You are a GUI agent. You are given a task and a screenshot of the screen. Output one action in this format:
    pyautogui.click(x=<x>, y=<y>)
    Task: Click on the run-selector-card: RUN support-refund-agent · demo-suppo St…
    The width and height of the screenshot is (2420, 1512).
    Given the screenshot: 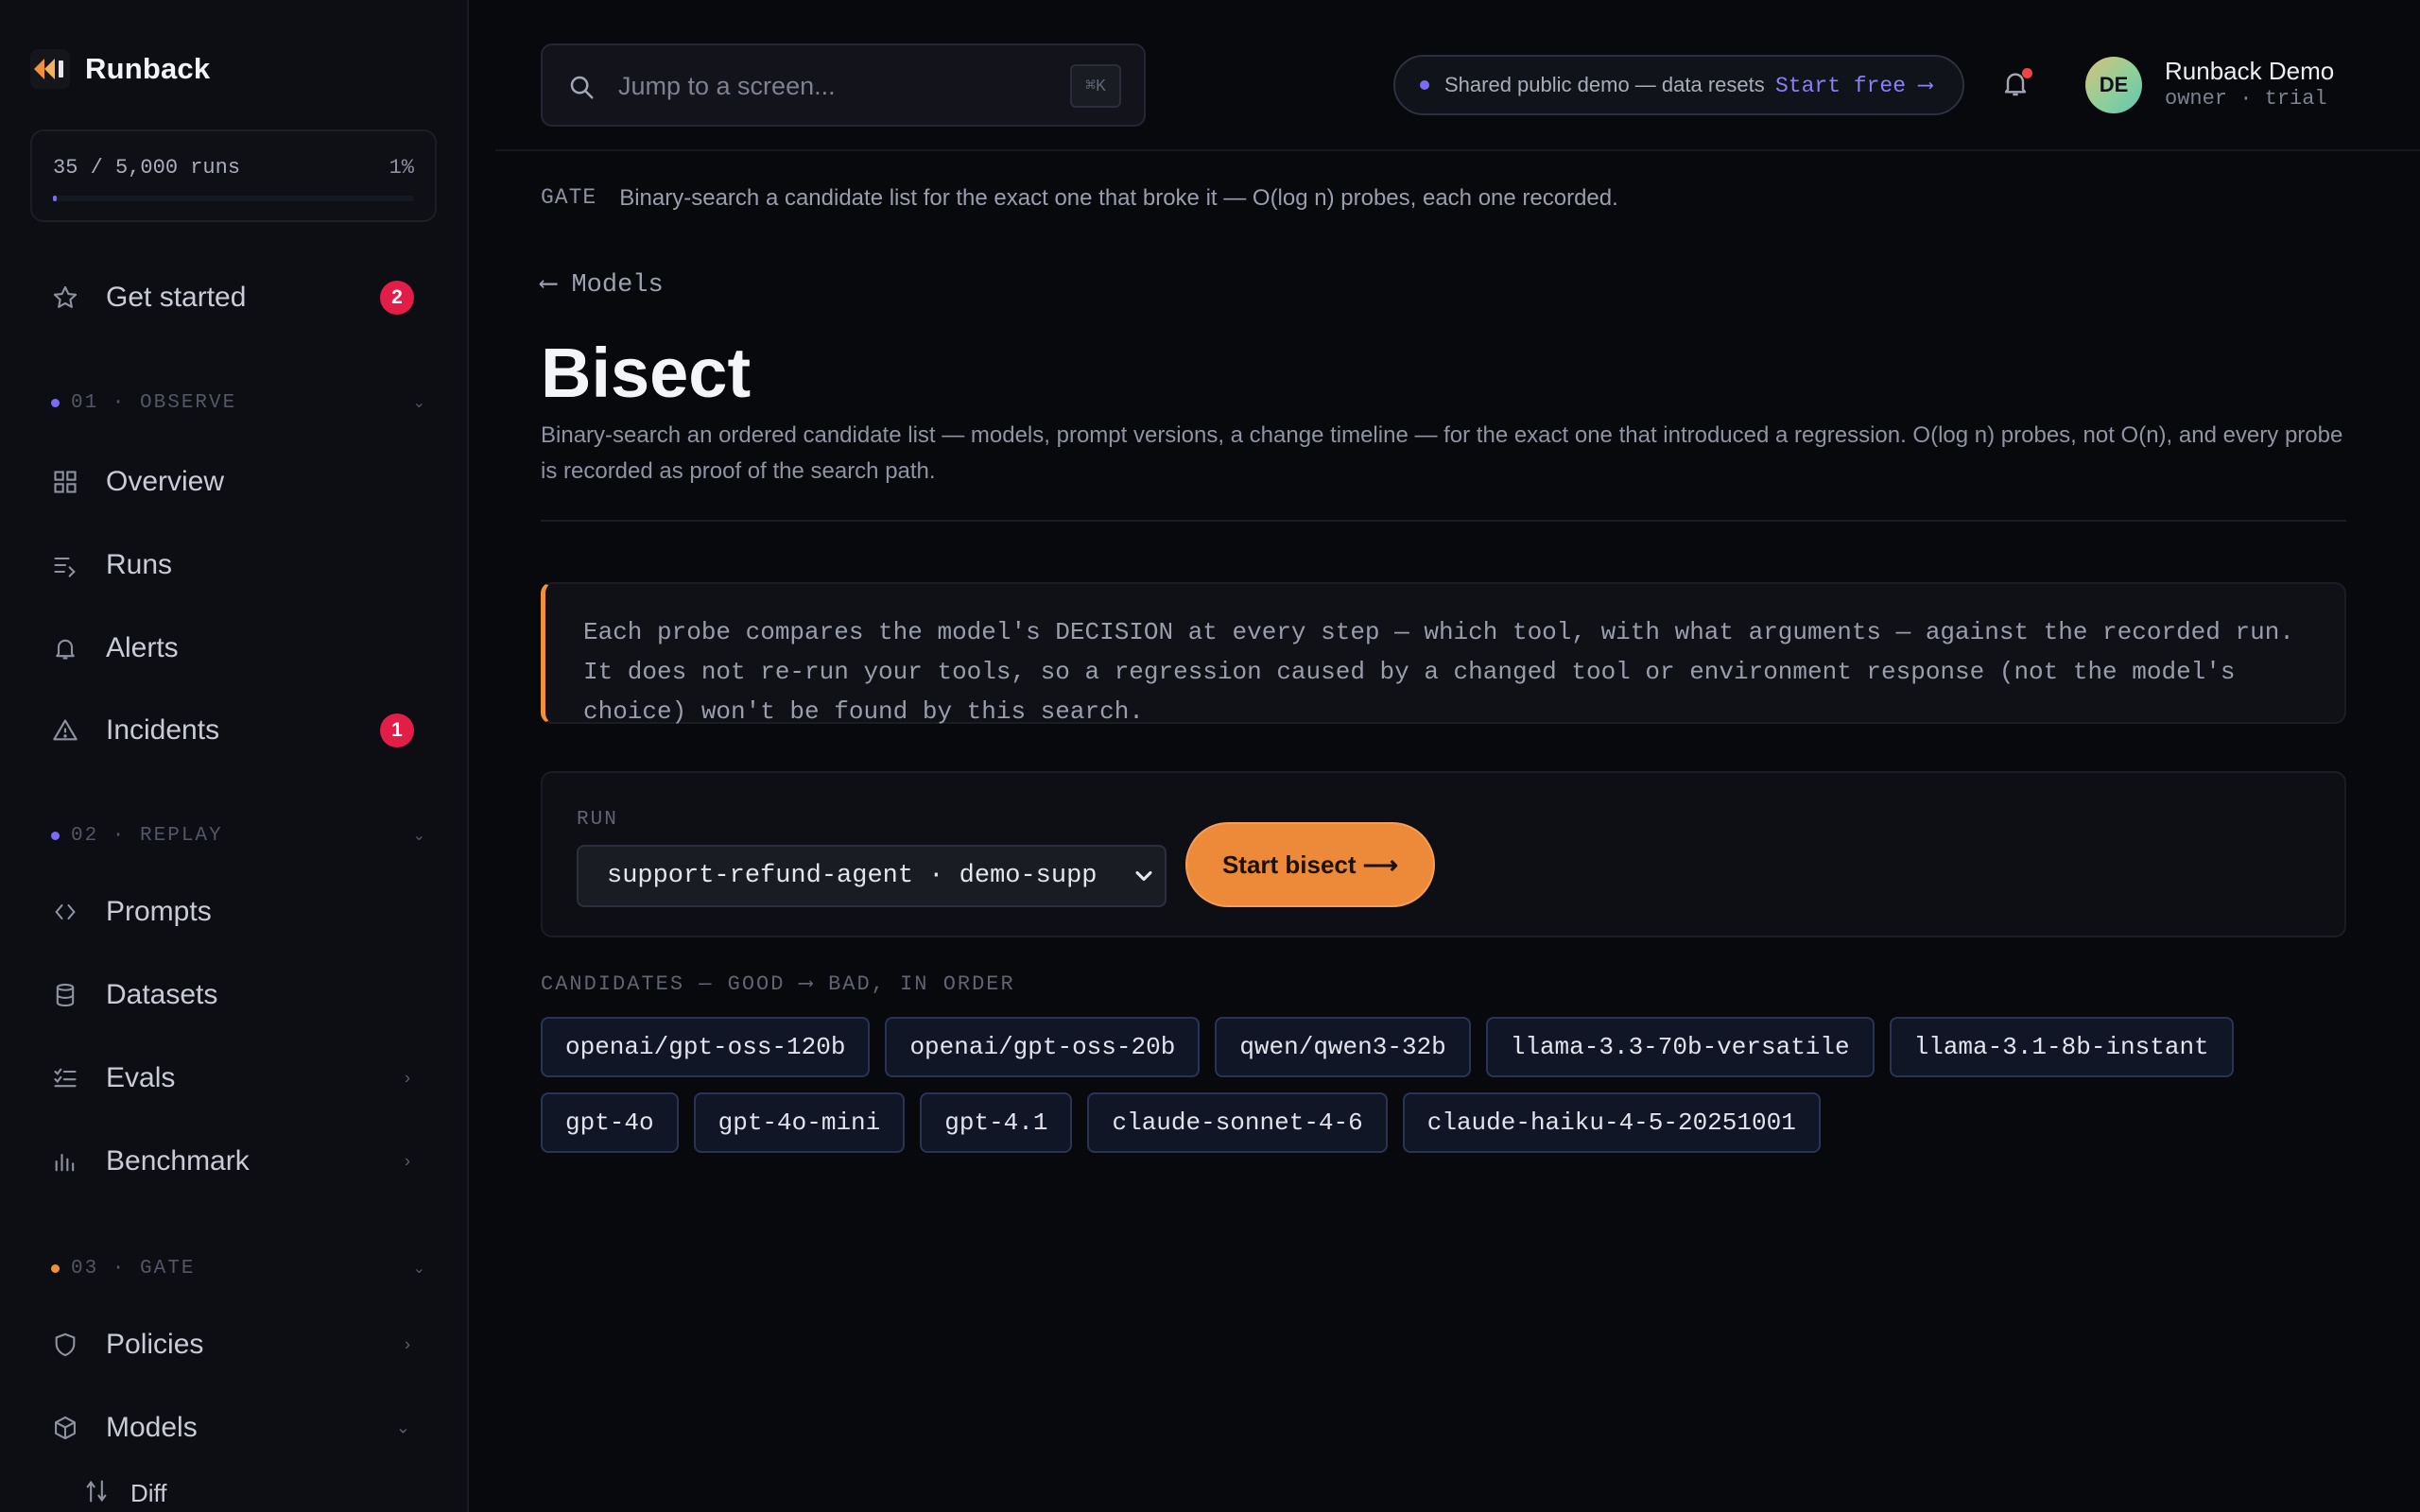 What is the action you would take?
    pyautogui.click(x=1443, y=854)
    